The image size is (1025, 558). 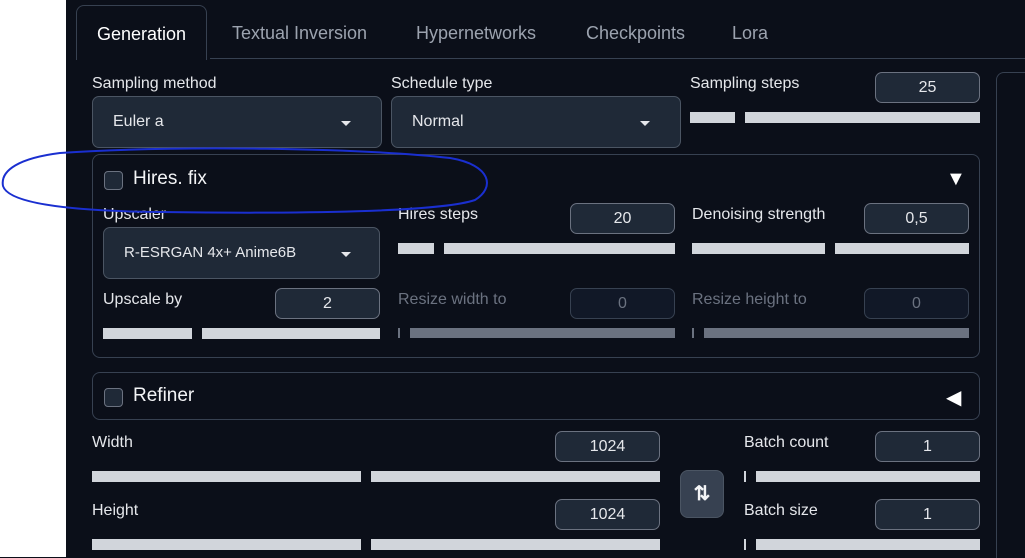 I want to click on batch-count-input: 1, so click(x=927, y=446).